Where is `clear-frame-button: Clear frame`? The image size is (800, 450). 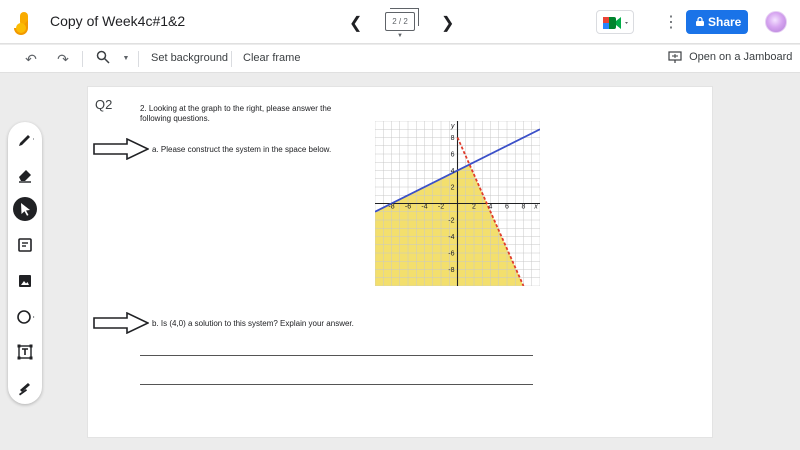
clear-frame-button: Clear frame is located at coordinates (271, 58).